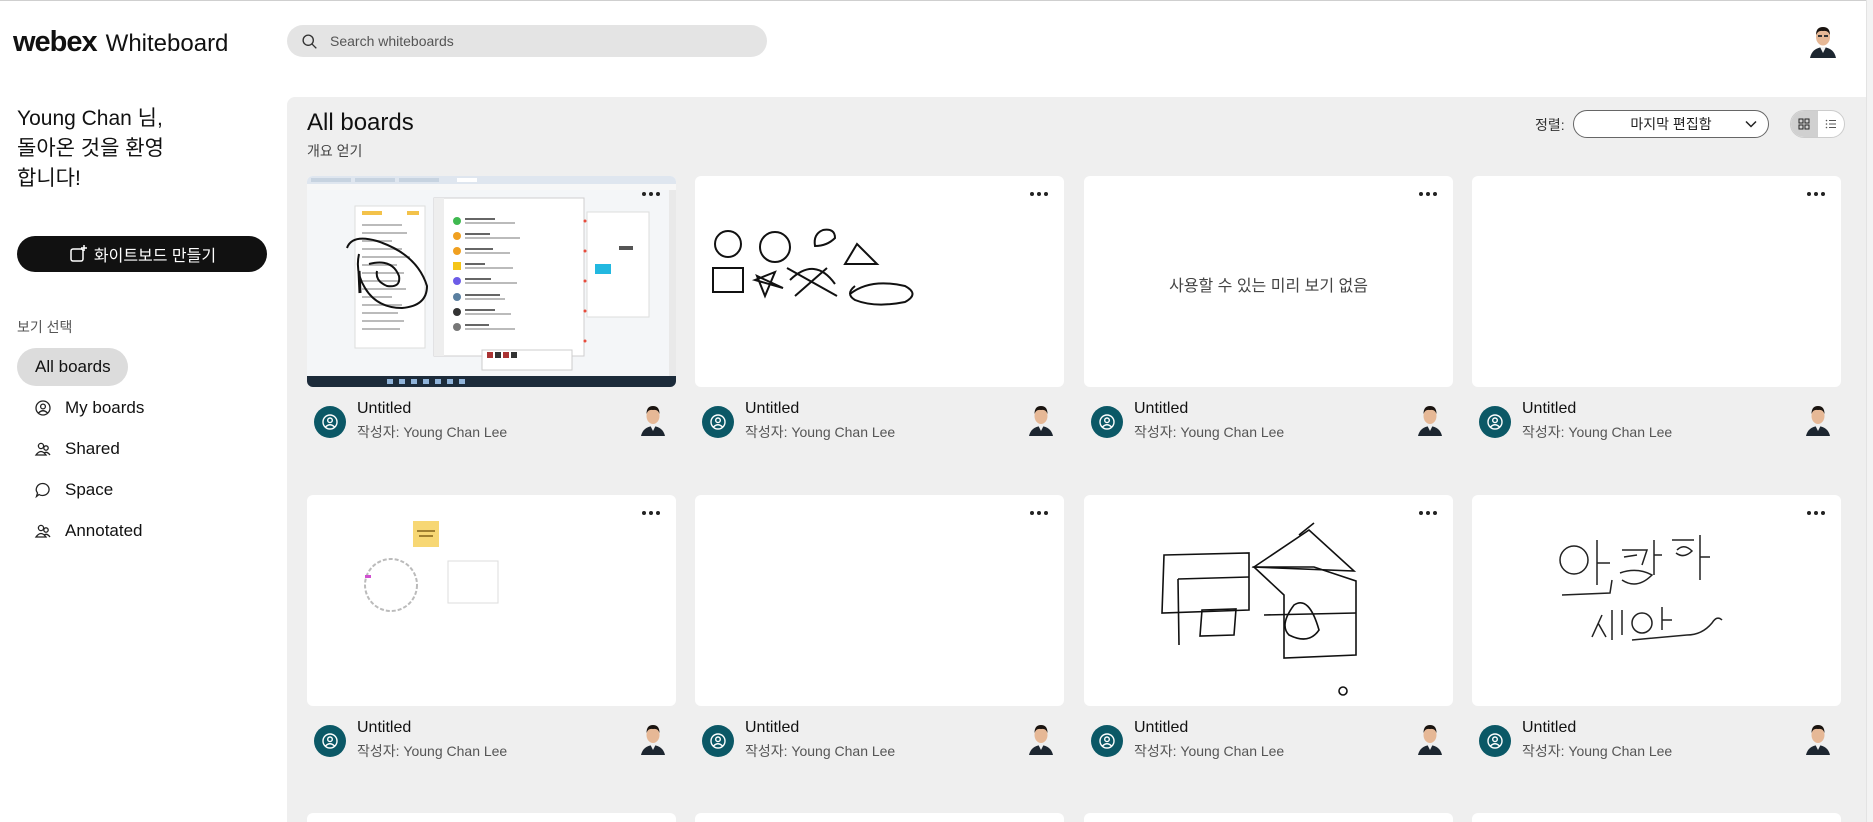 This screenshot has width=1873, height=822. What do you see at coordinates (431, 566) in the screenshot?
I see `sticky-circle-preview` at bounding box center [431, 566].